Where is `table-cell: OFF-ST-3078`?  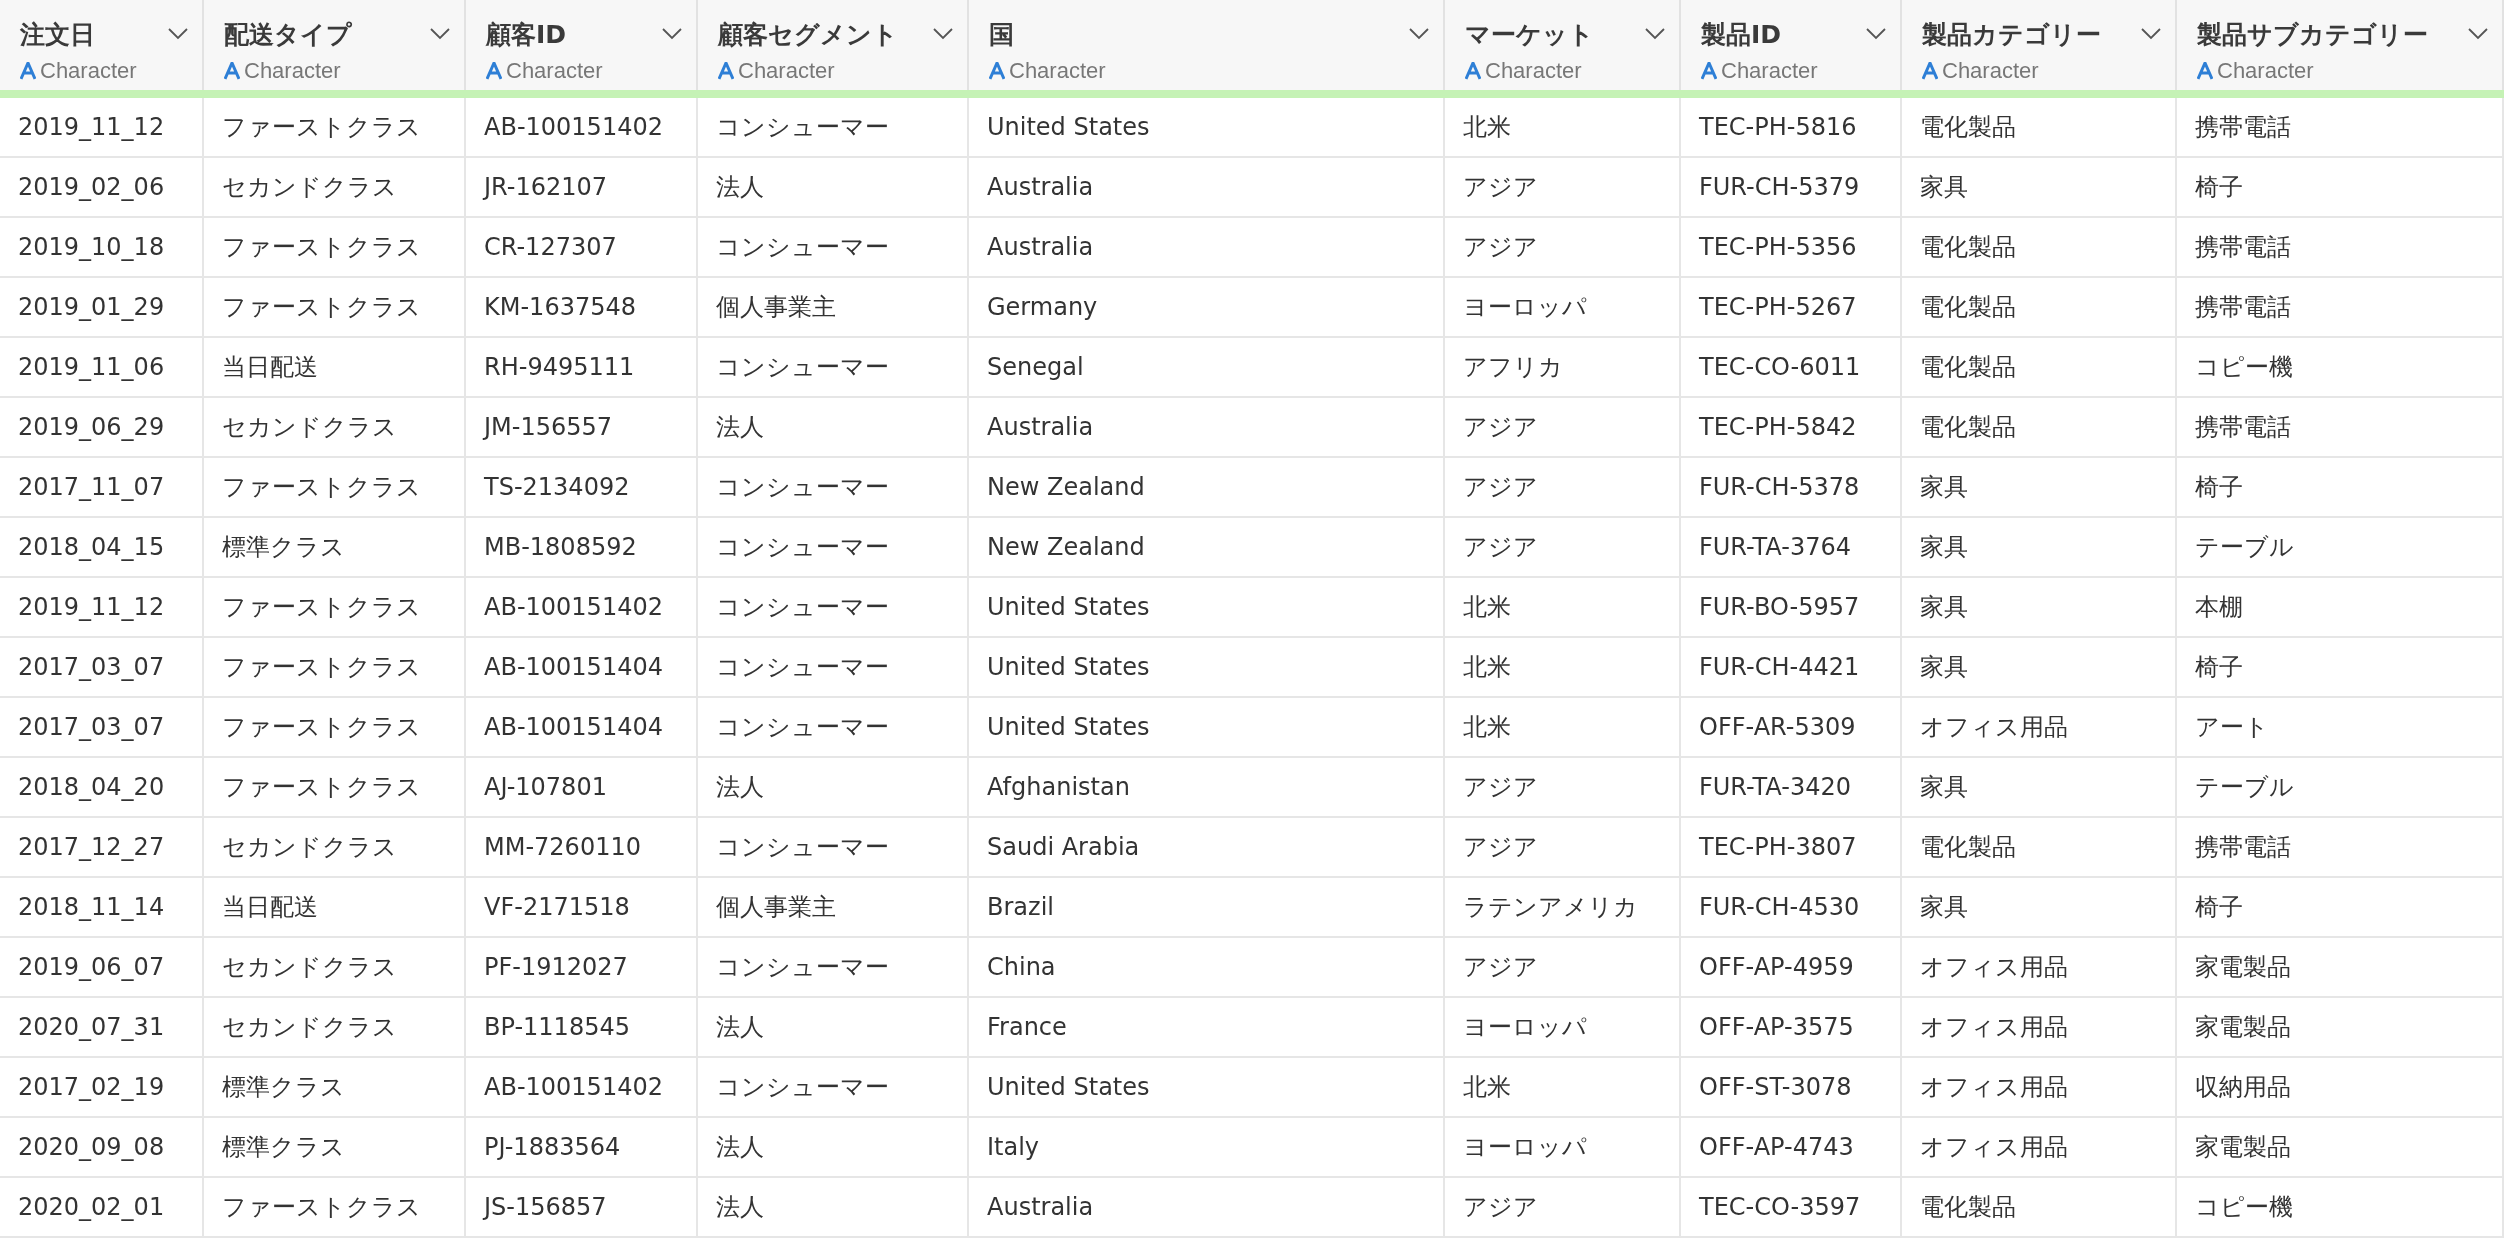
table-cell: OFF-ST-3078 is located at coordinates (1791, 1087).